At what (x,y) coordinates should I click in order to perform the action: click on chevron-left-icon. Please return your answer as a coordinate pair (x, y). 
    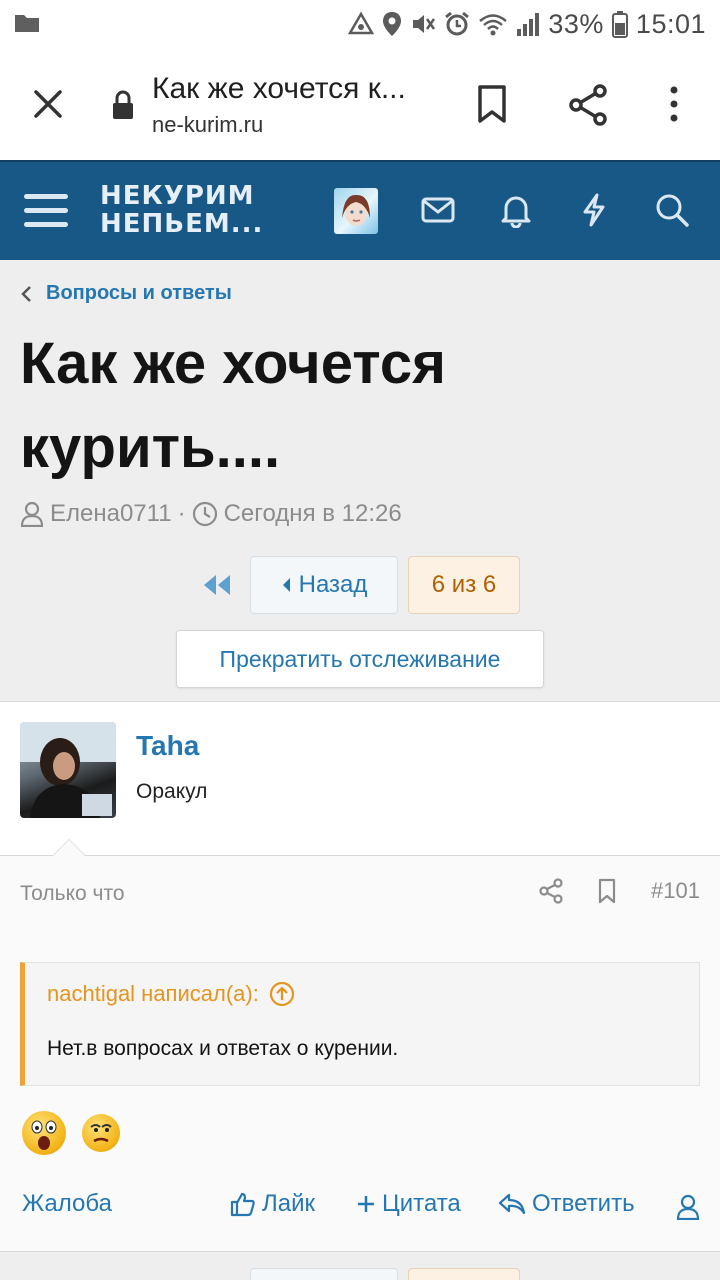
    Looking at the image, I should click on (26, 293).